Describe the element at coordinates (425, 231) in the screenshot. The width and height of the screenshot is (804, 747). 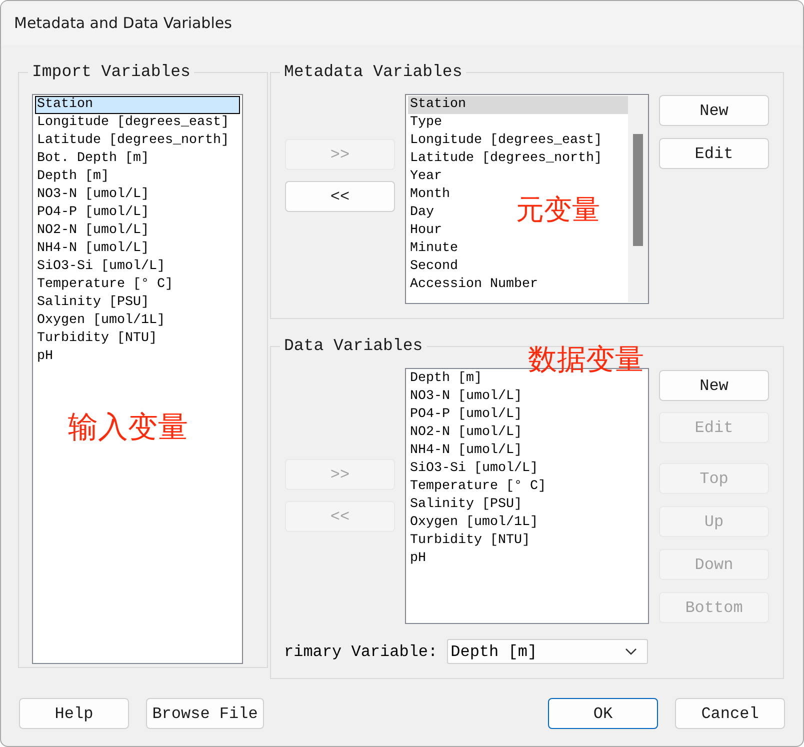
I see `list-item: Hour` at that location.